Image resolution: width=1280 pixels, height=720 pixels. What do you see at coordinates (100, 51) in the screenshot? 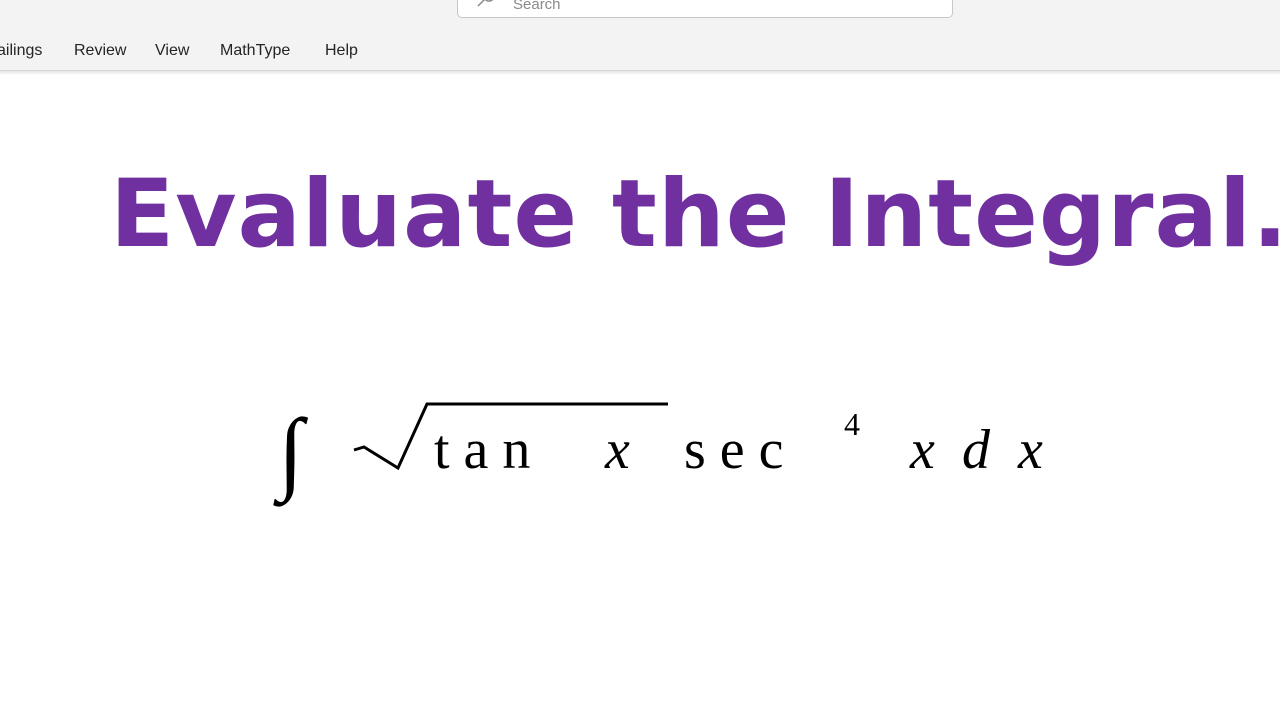
I see `tab-review: Review` at bounding box center [100, 51].